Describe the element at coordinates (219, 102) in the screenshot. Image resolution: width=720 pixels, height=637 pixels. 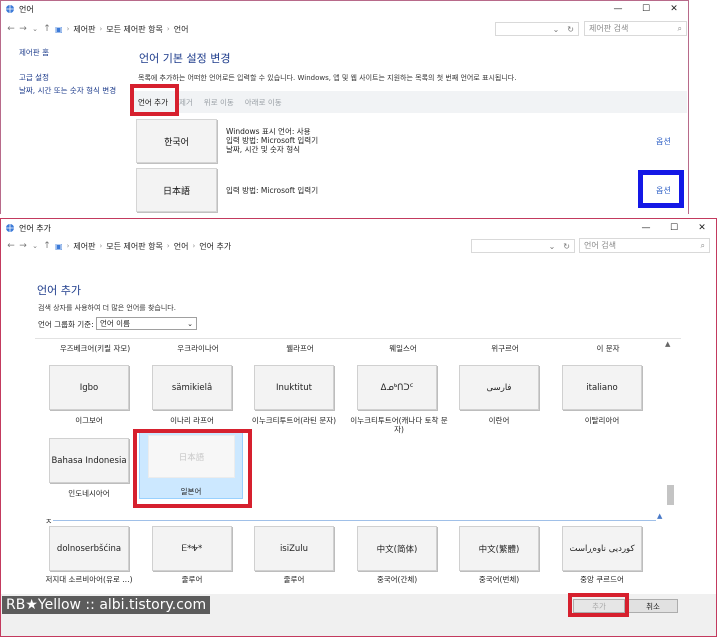
I see `move-up-button: 위로 이동` at that location.